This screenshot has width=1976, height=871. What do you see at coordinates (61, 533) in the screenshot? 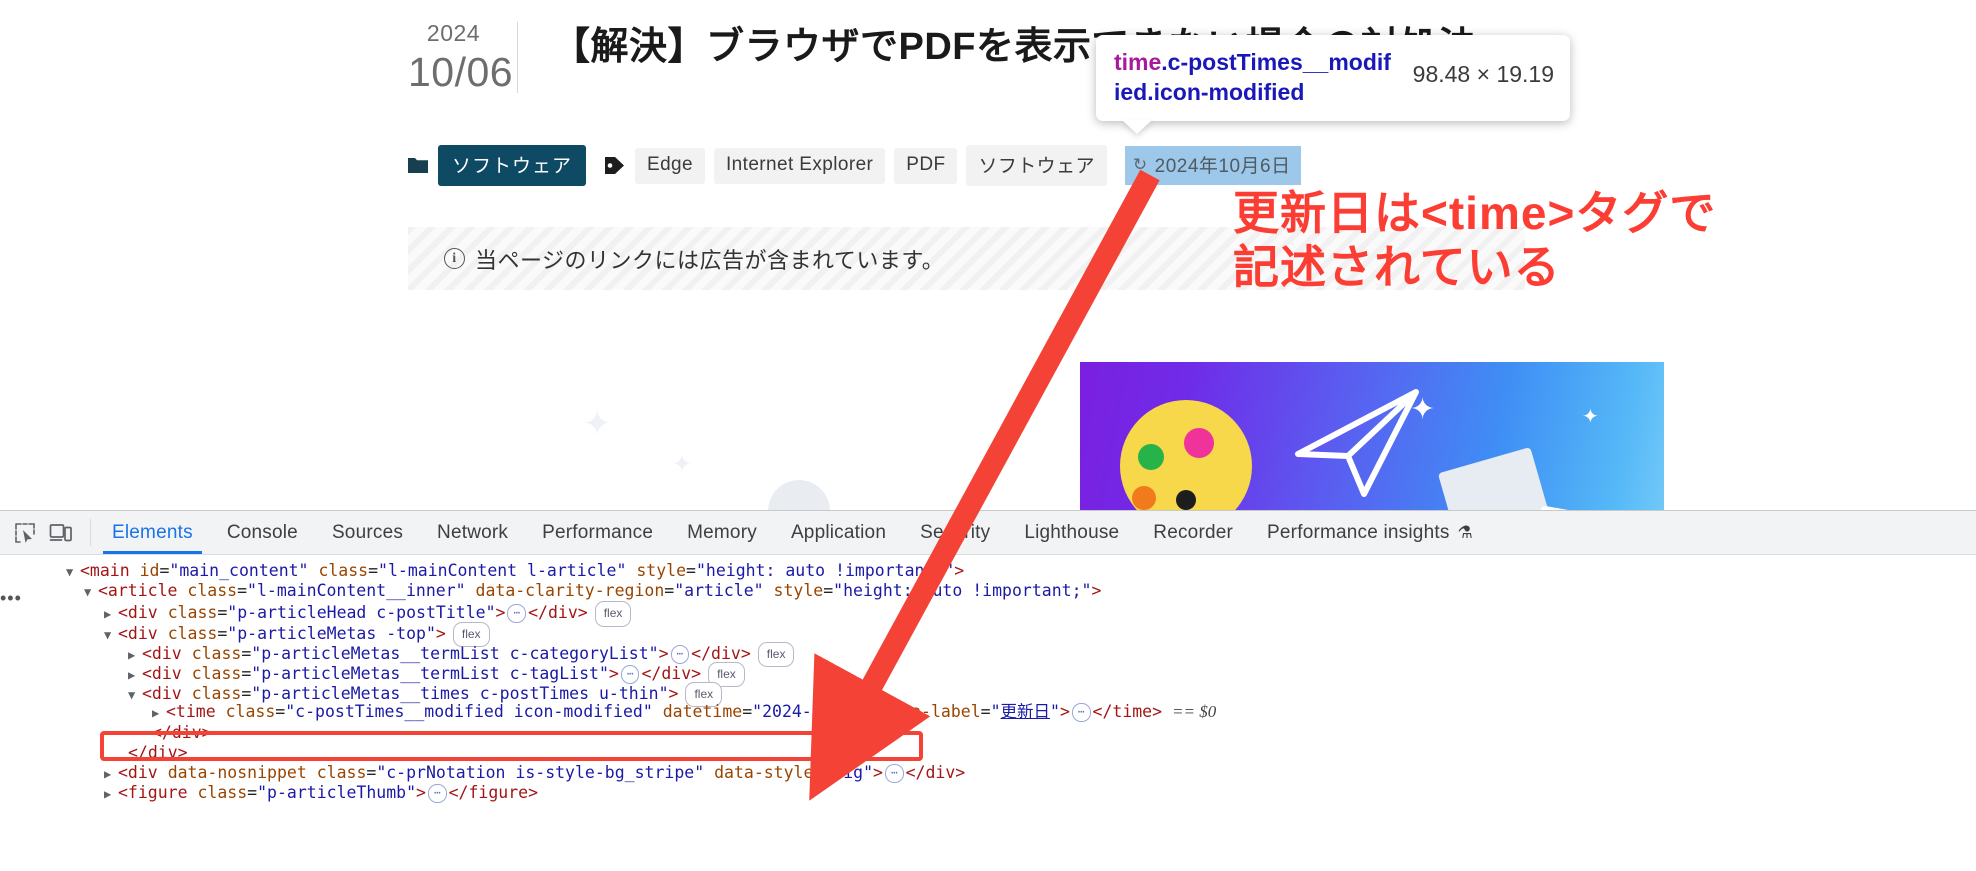
I see `device-toolbar-icon` at bounding box center [61, 533].